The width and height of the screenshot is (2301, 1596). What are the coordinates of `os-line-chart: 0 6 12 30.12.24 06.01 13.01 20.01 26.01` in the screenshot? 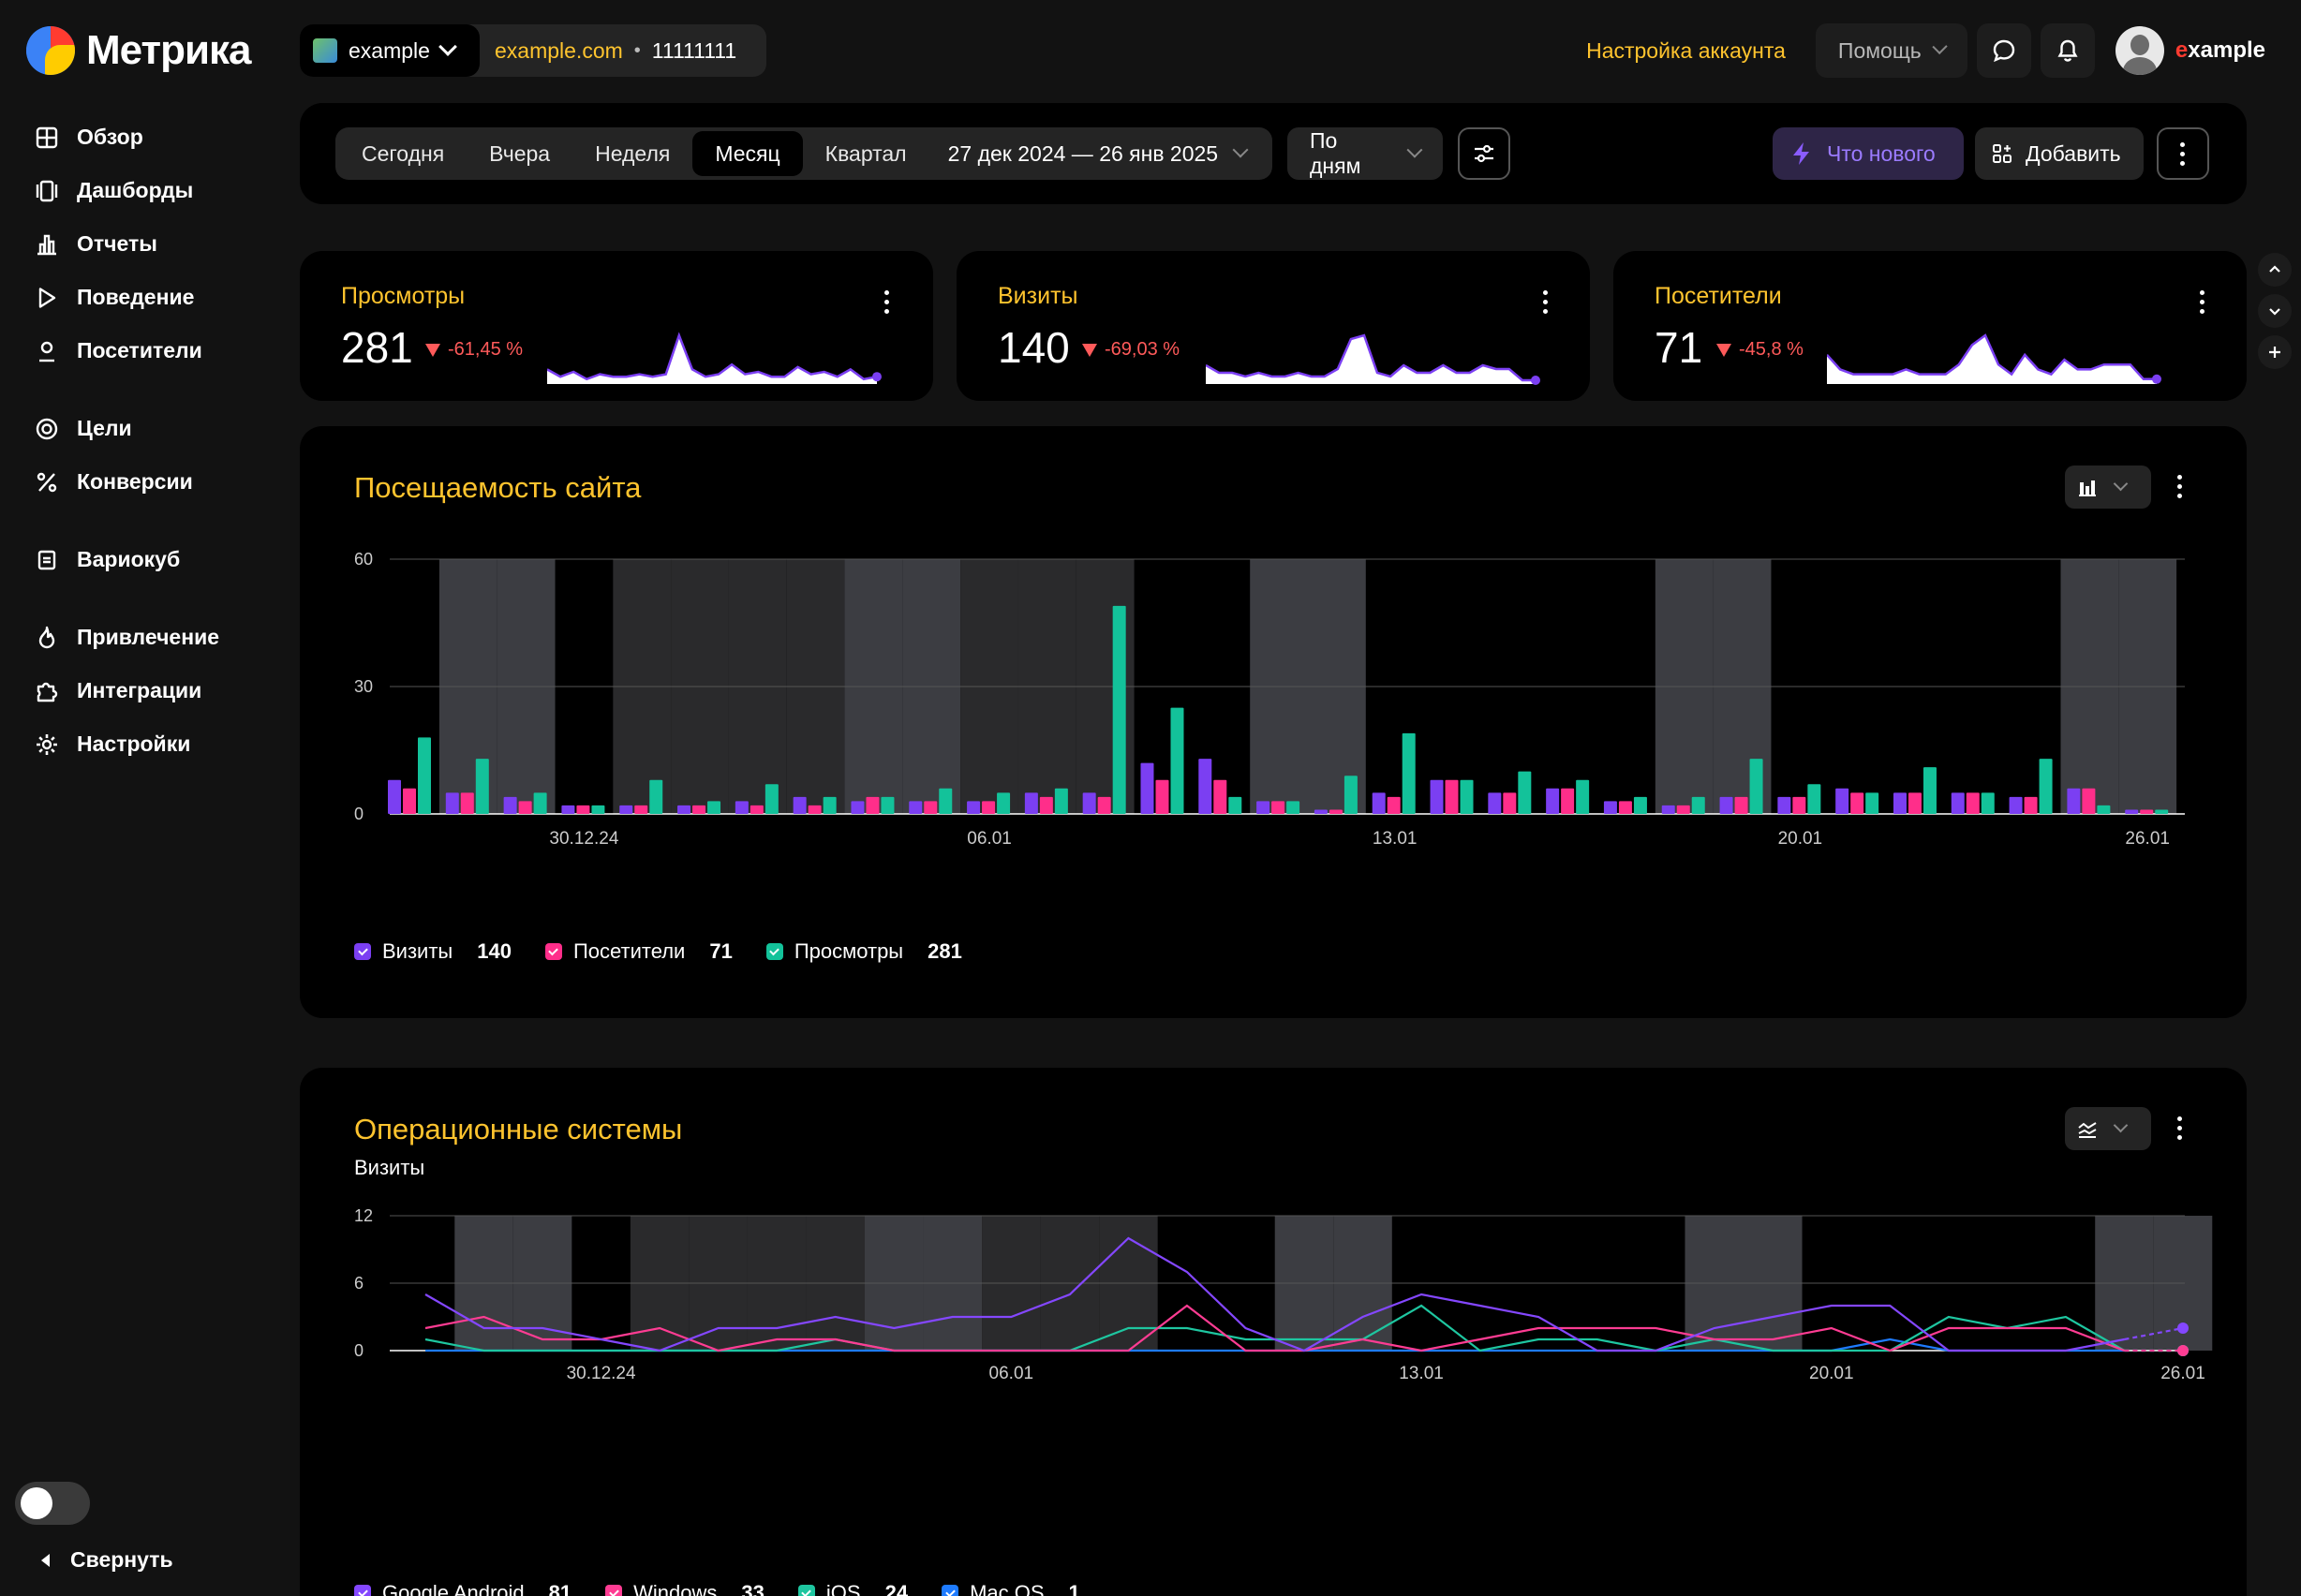 It's located at (1273, 1339).